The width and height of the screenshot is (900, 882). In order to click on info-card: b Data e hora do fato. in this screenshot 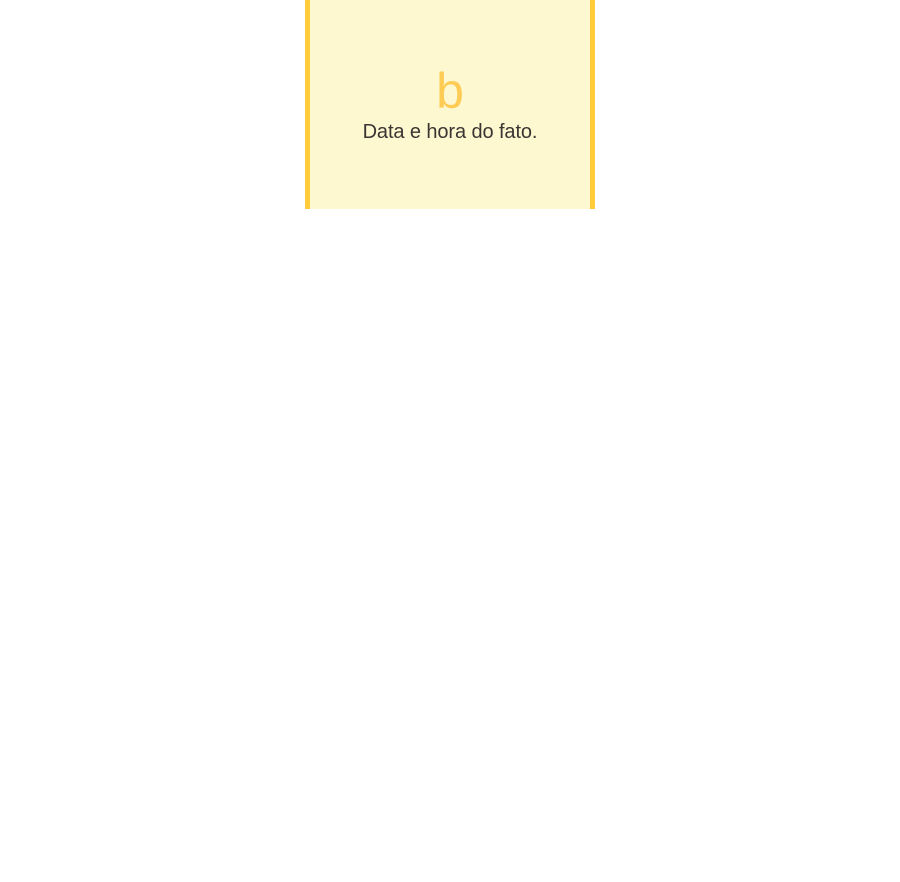, I will do `click(450, 104)`.